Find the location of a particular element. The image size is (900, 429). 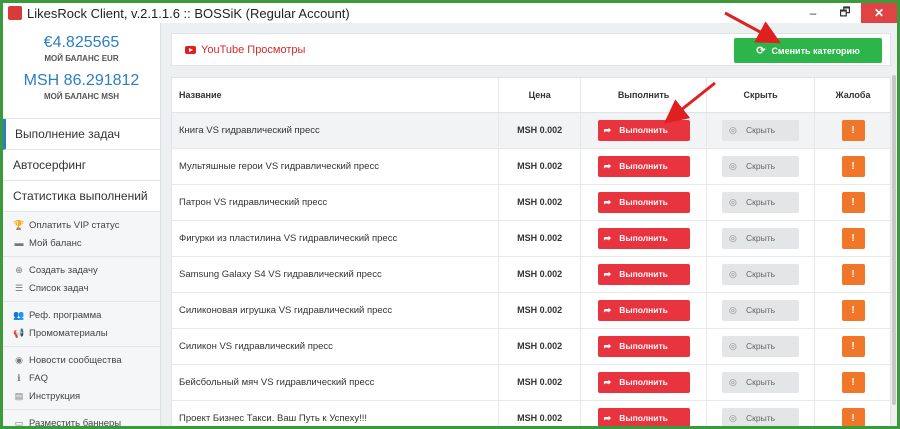

sidebar-item-statistics: Статистика выполнений is located at coordinates (81, 196).